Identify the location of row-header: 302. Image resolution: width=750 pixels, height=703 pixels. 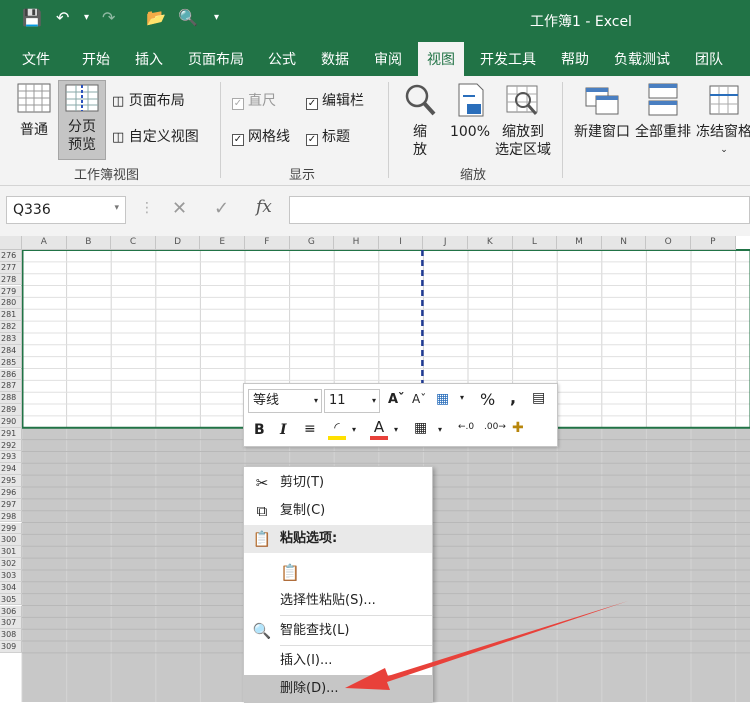
(11, 564).